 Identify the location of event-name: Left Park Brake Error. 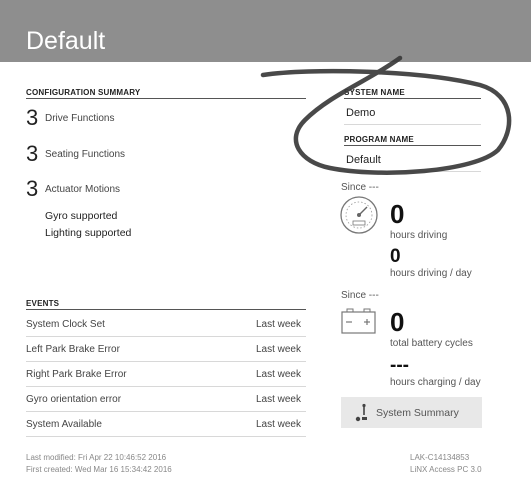
(73, 349).